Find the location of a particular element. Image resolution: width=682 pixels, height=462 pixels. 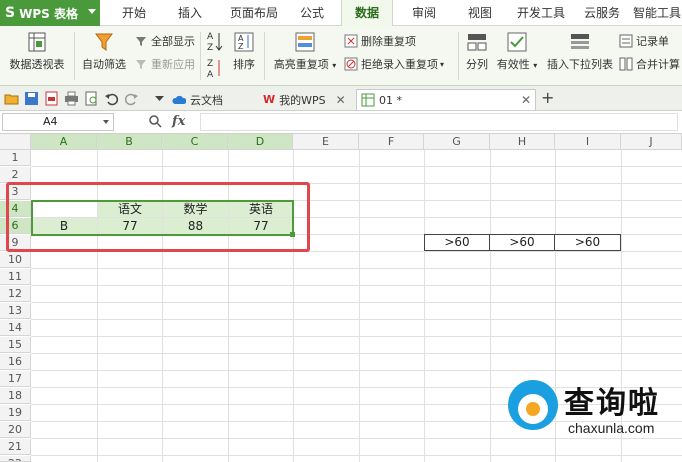

tab-insert: 插入 is located at coordinates (190, 13).